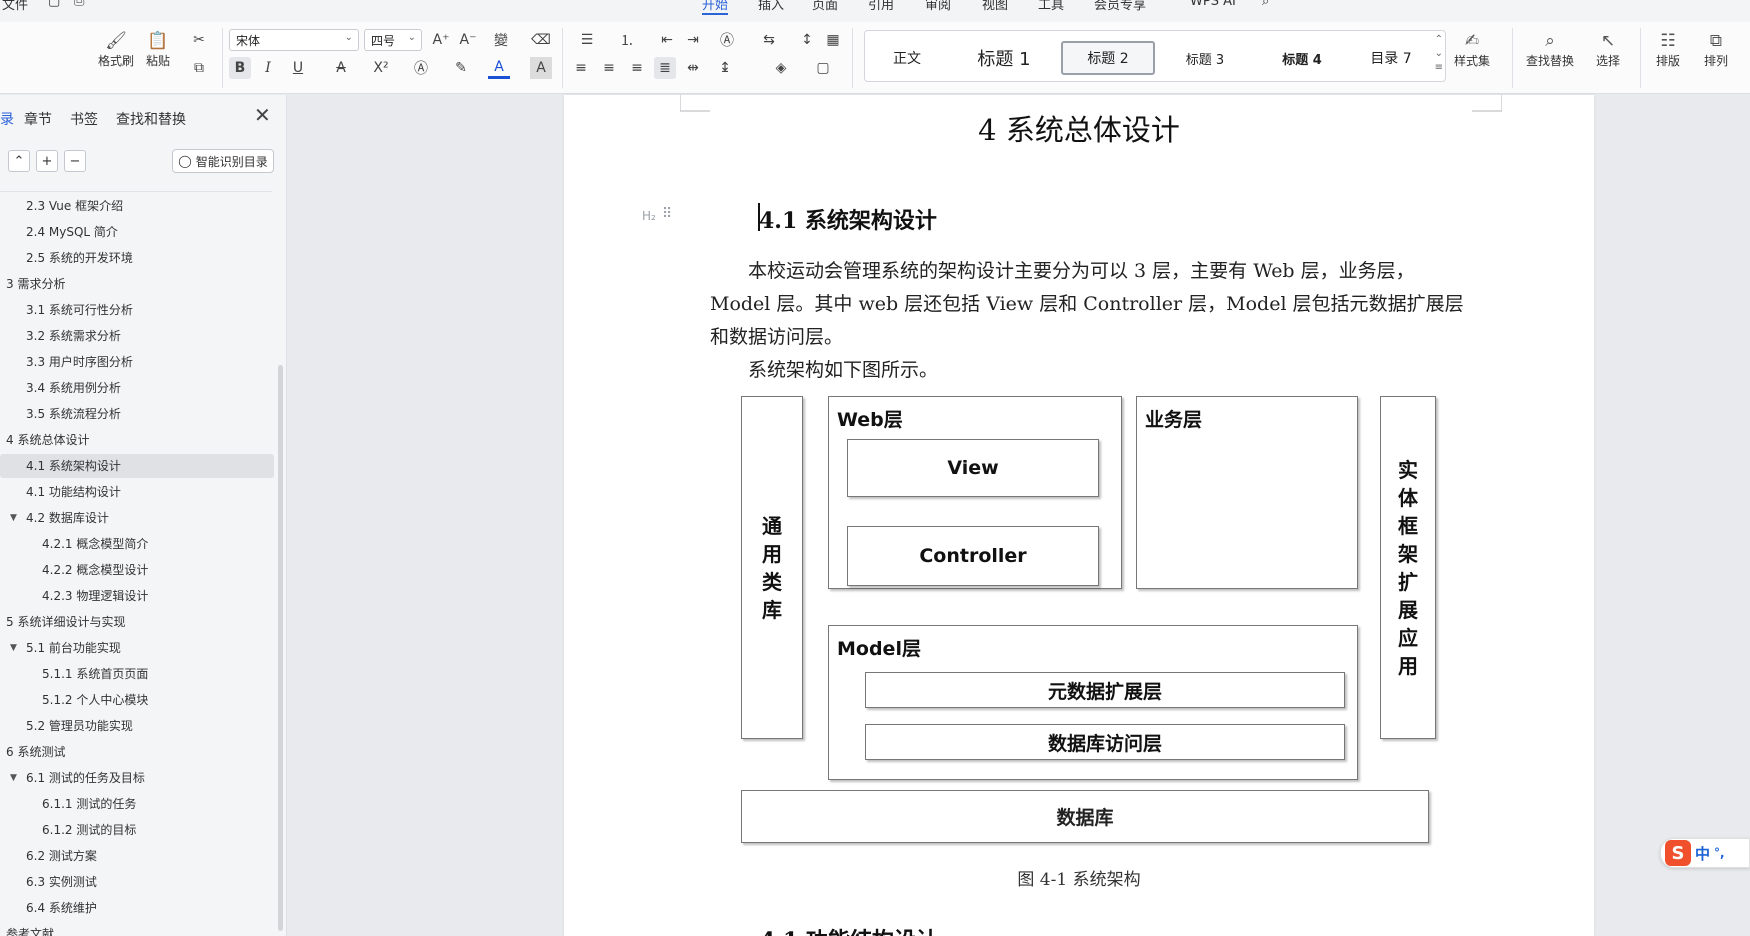 This screenshot has height=936, width=1750. Describe the element at coordinates (89, 830) in the screenshot. I see `toc-item-label: 6.1.2 测试的目标` at that location.